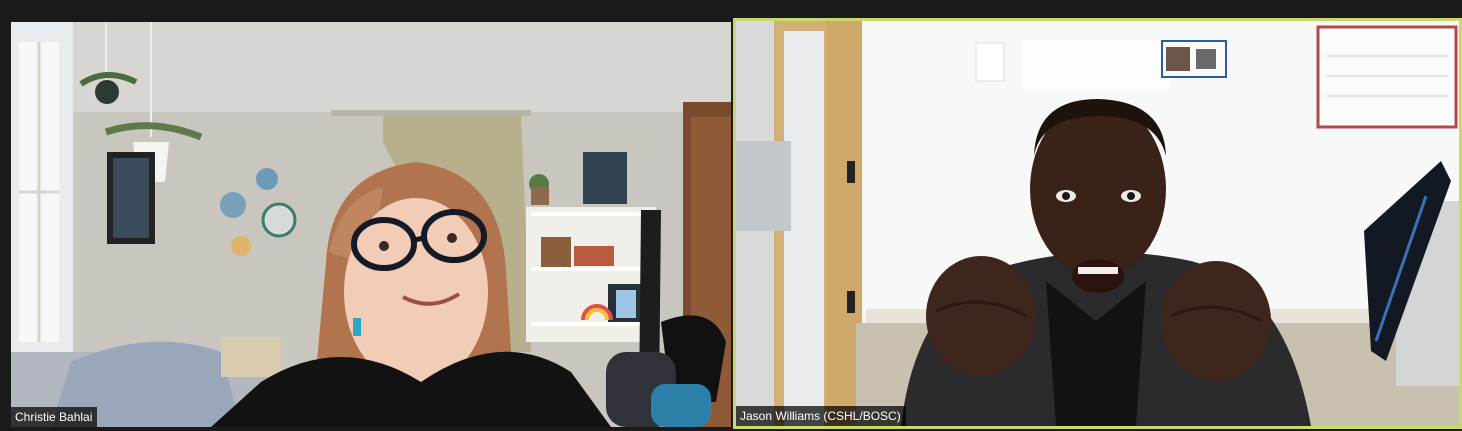 The width and height of the screenshot is (1462, 431). What do you see at coordinates (821, 416) in the screenshot?
I see `participant-name-label: Jason Williams (CSHL/BOSC)` at bounding box center [821, 416].